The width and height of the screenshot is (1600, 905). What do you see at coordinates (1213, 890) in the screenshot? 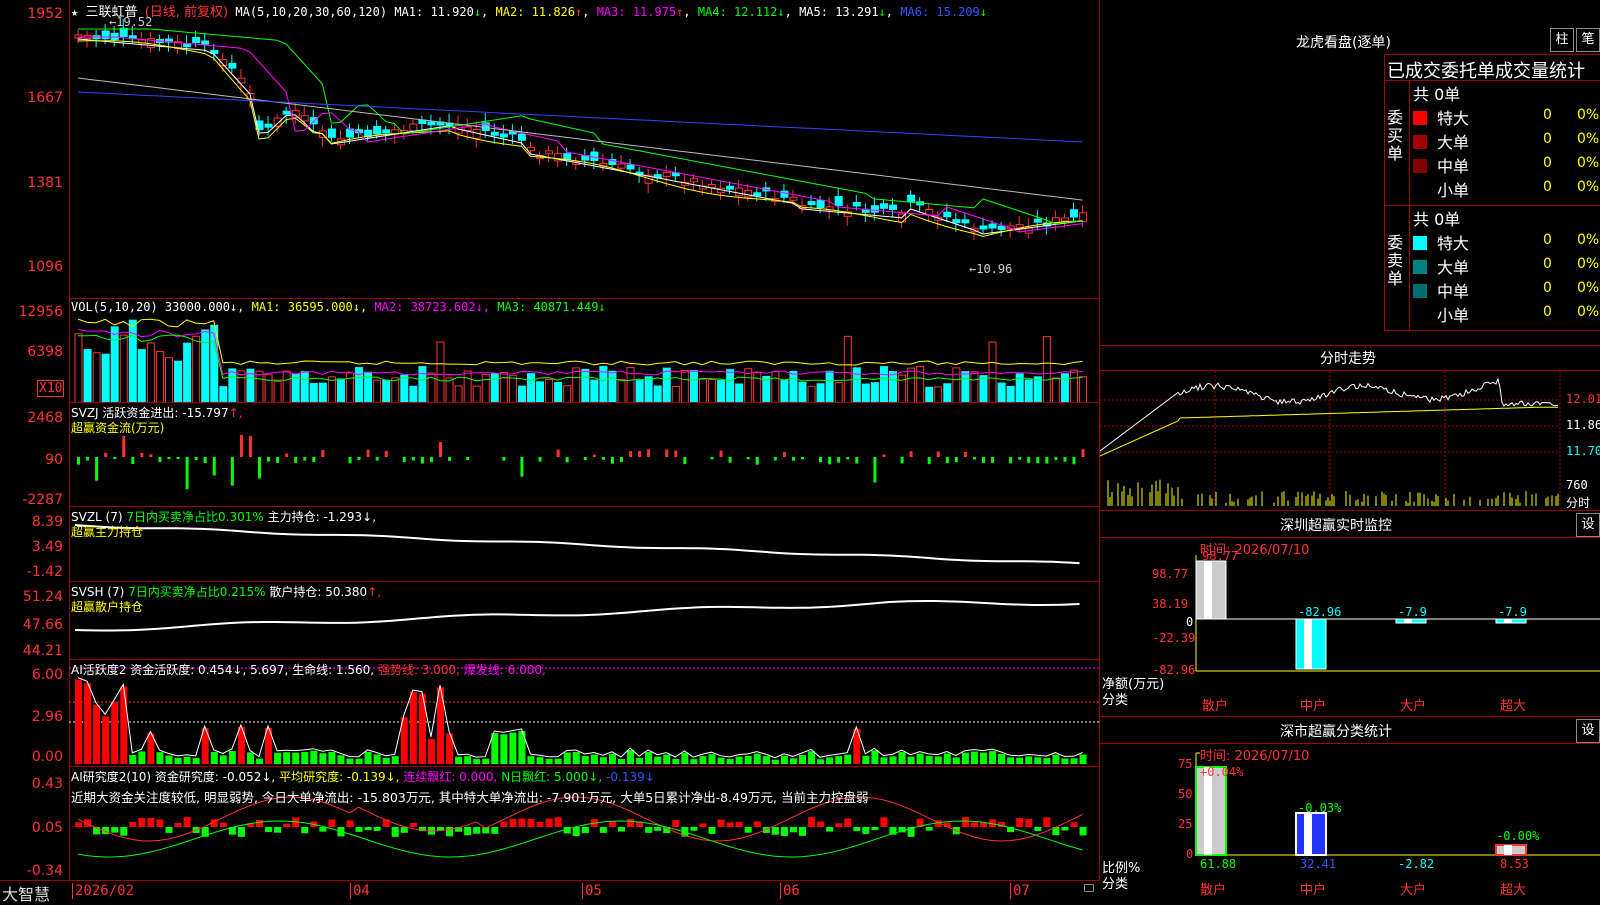
I see `cls-cat-0: 散户` at bounding box center [1213, 890].